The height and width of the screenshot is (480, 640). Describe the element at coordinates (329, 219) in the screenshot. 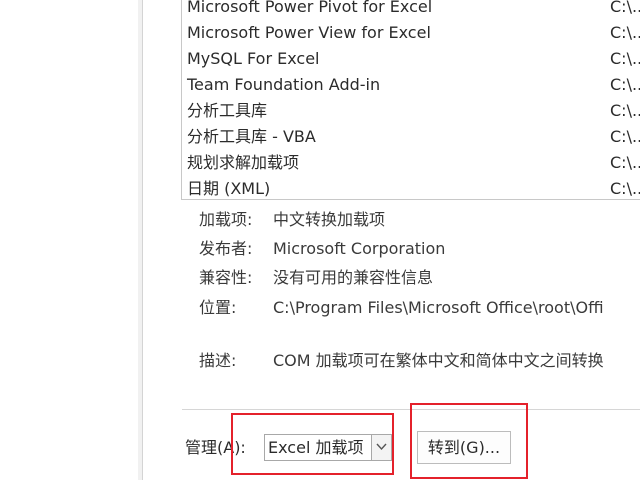

I see `detail-addin-value: 中文转换加载项` at that location.